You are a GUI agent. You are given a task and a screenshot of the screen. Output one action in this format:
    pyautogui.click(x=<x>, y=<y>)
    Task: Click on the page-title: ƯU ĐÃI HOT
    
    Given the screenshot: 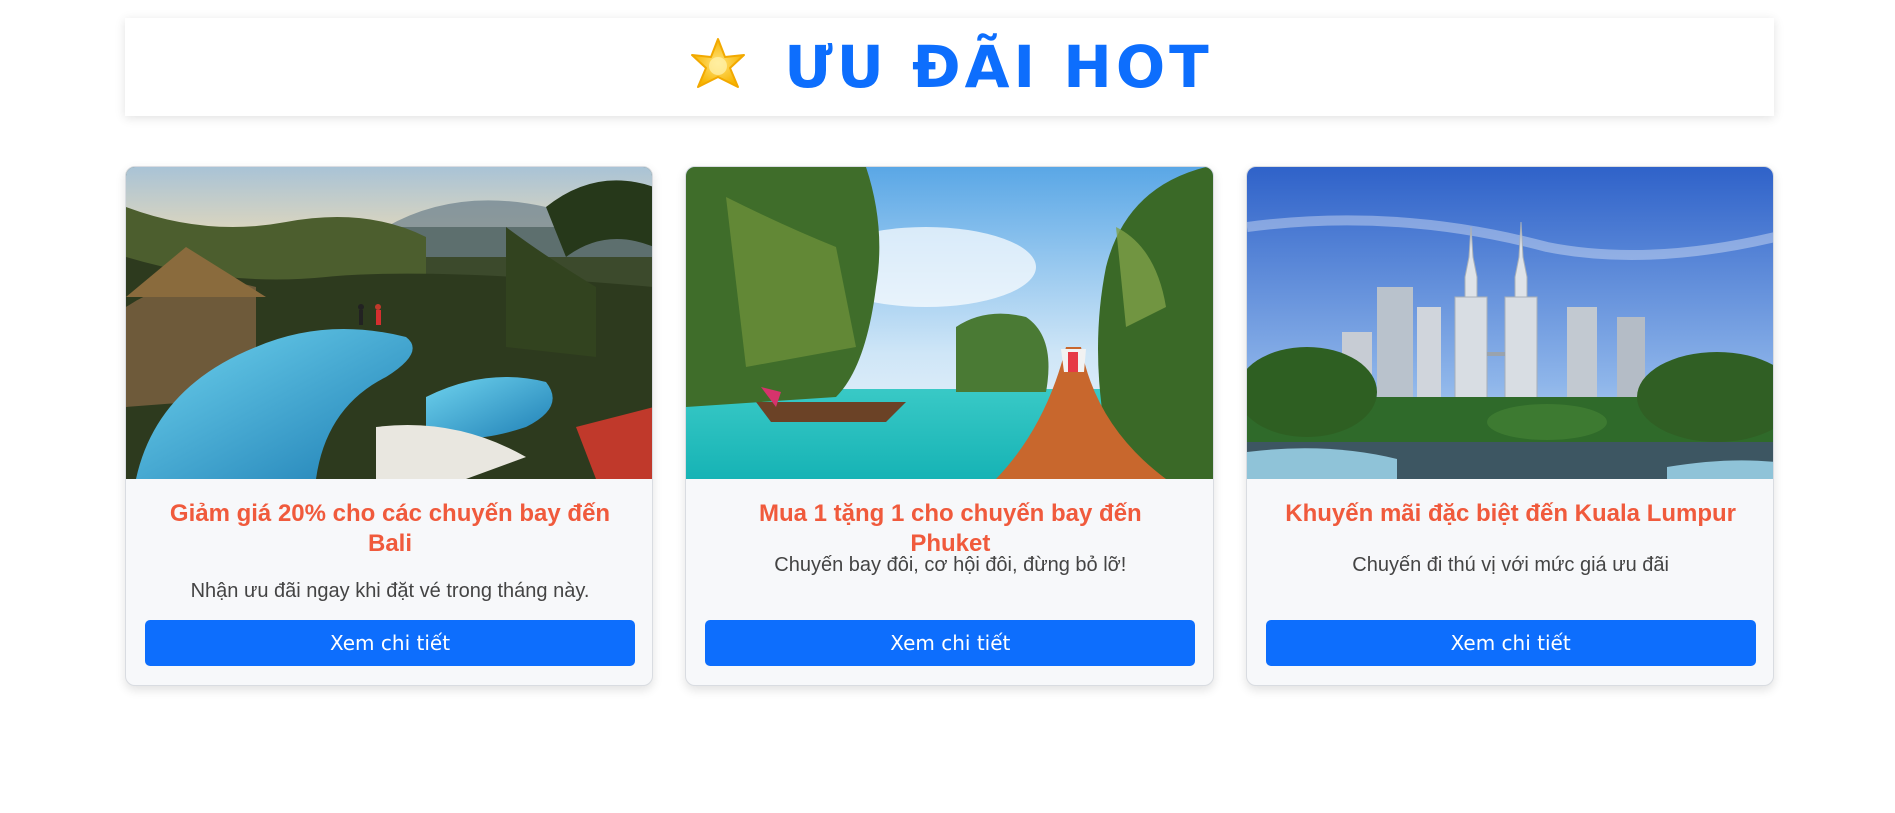 What is the action you would take?
    pyautogui.click(x=998, y=67)
    